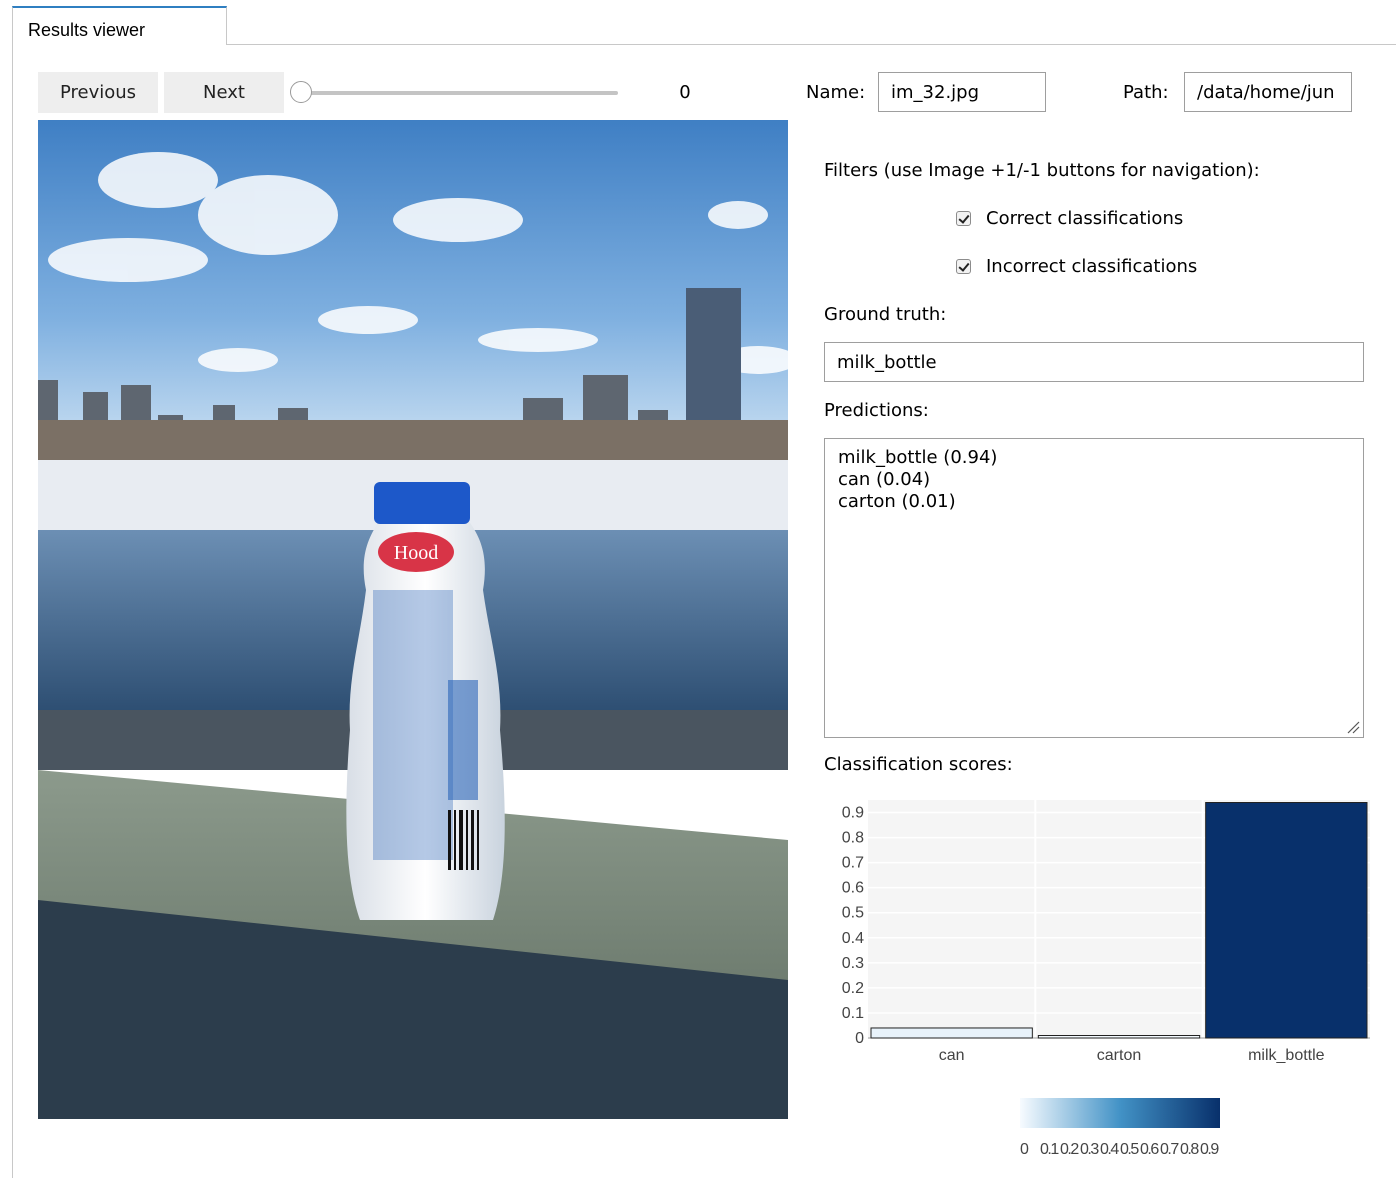 The height and width of the screenshot is (1178, 1396). I want to click on x-tick-label: carton, so click(1119, 1055).